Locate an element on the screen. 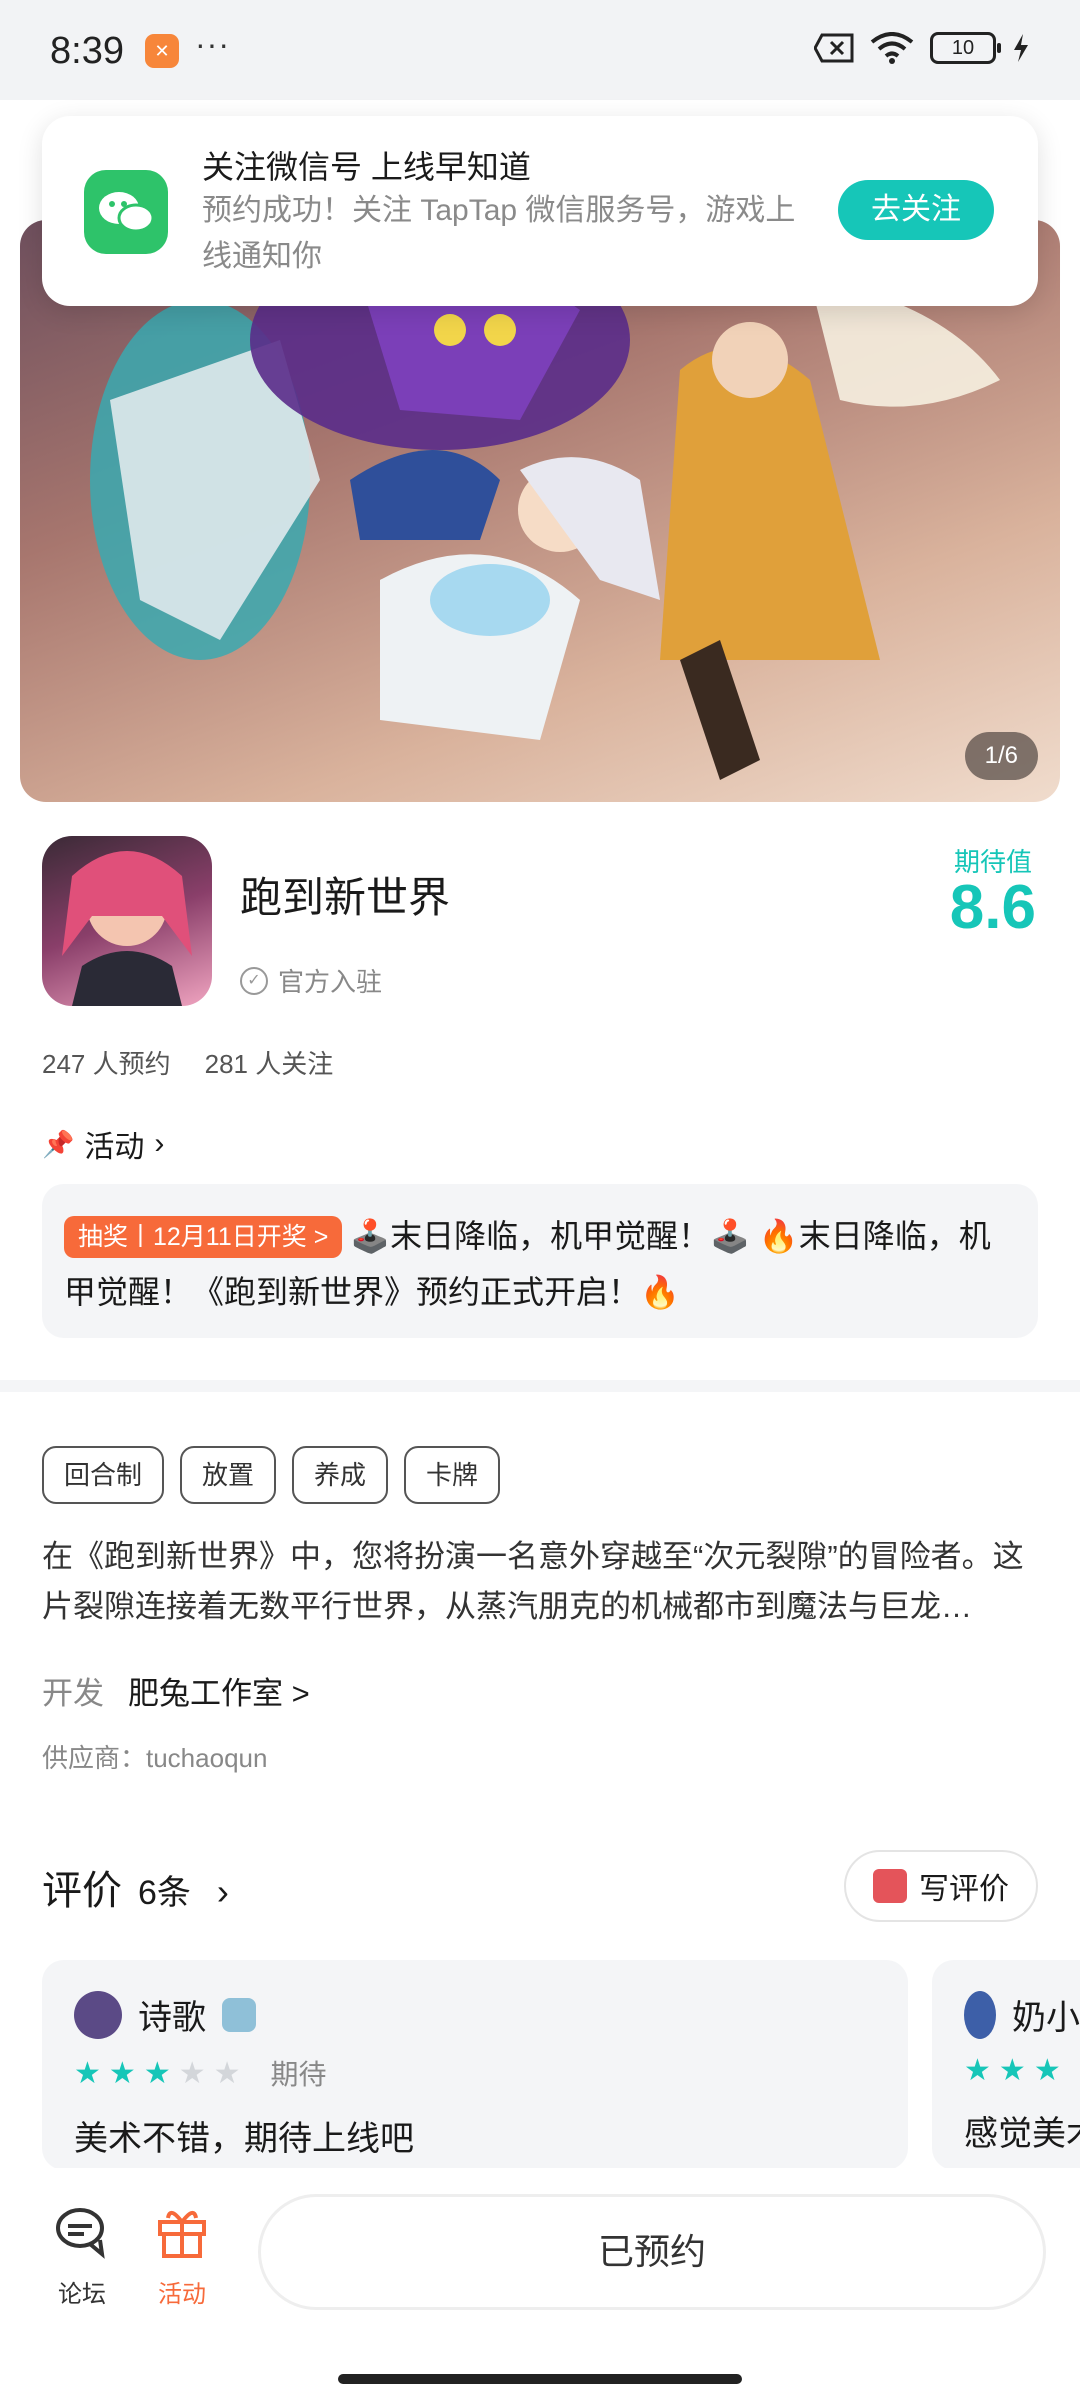 This screenshot has width=1080, height=2401. forum-icon is located at coordinates (82, 2239).